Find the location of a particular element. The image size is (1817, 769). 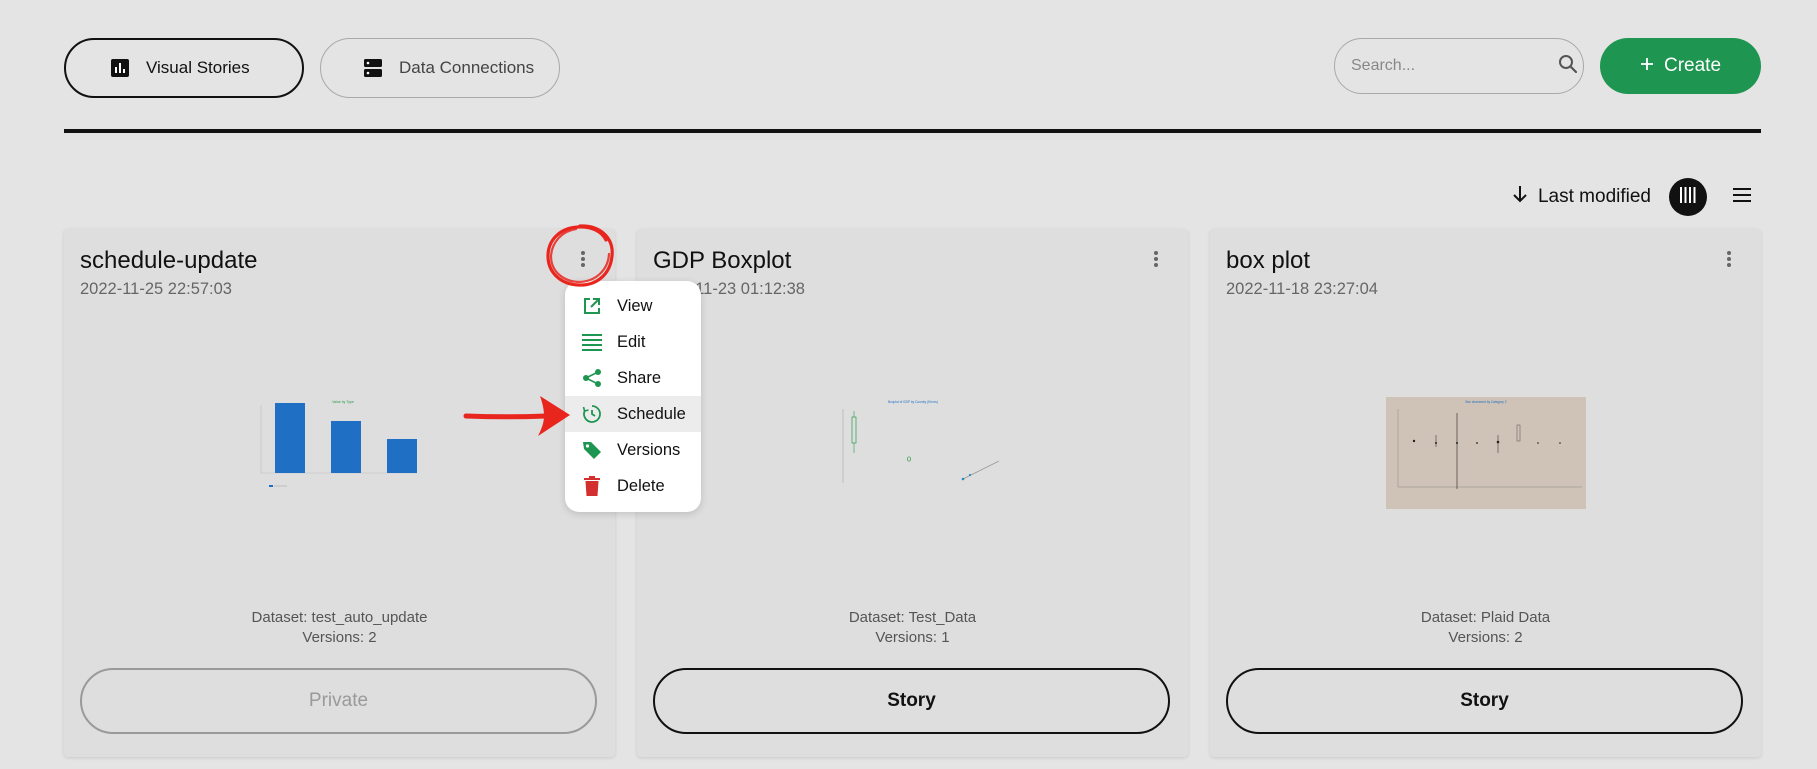

menu-item-schedule: Schedule is located at coordinates (633, 414).